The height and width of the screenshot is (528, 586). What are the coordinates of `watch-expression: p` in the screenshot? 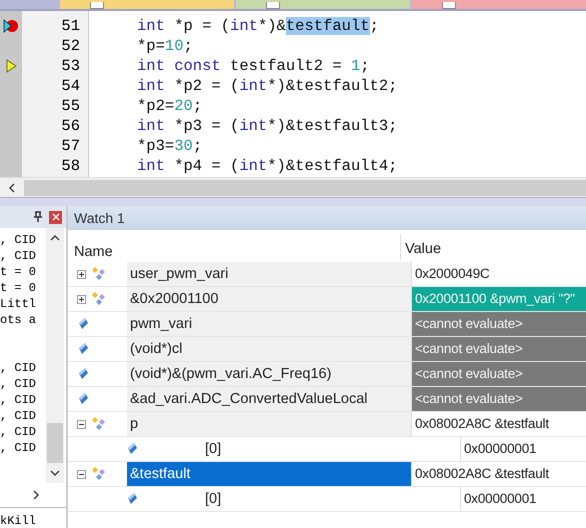 It's located at (269, 424).